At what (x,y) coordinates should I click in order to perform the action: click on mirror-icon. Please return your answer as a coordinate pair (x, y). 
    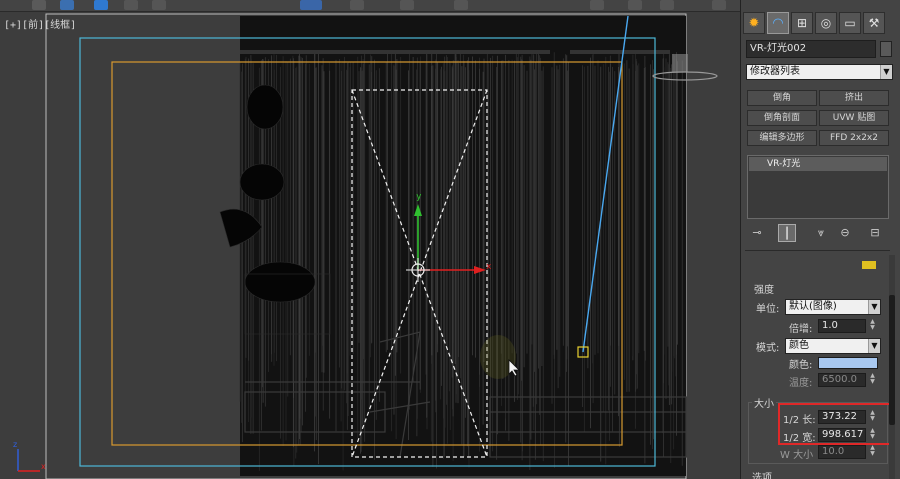
    Looking at the image, I should click on (597, 5).